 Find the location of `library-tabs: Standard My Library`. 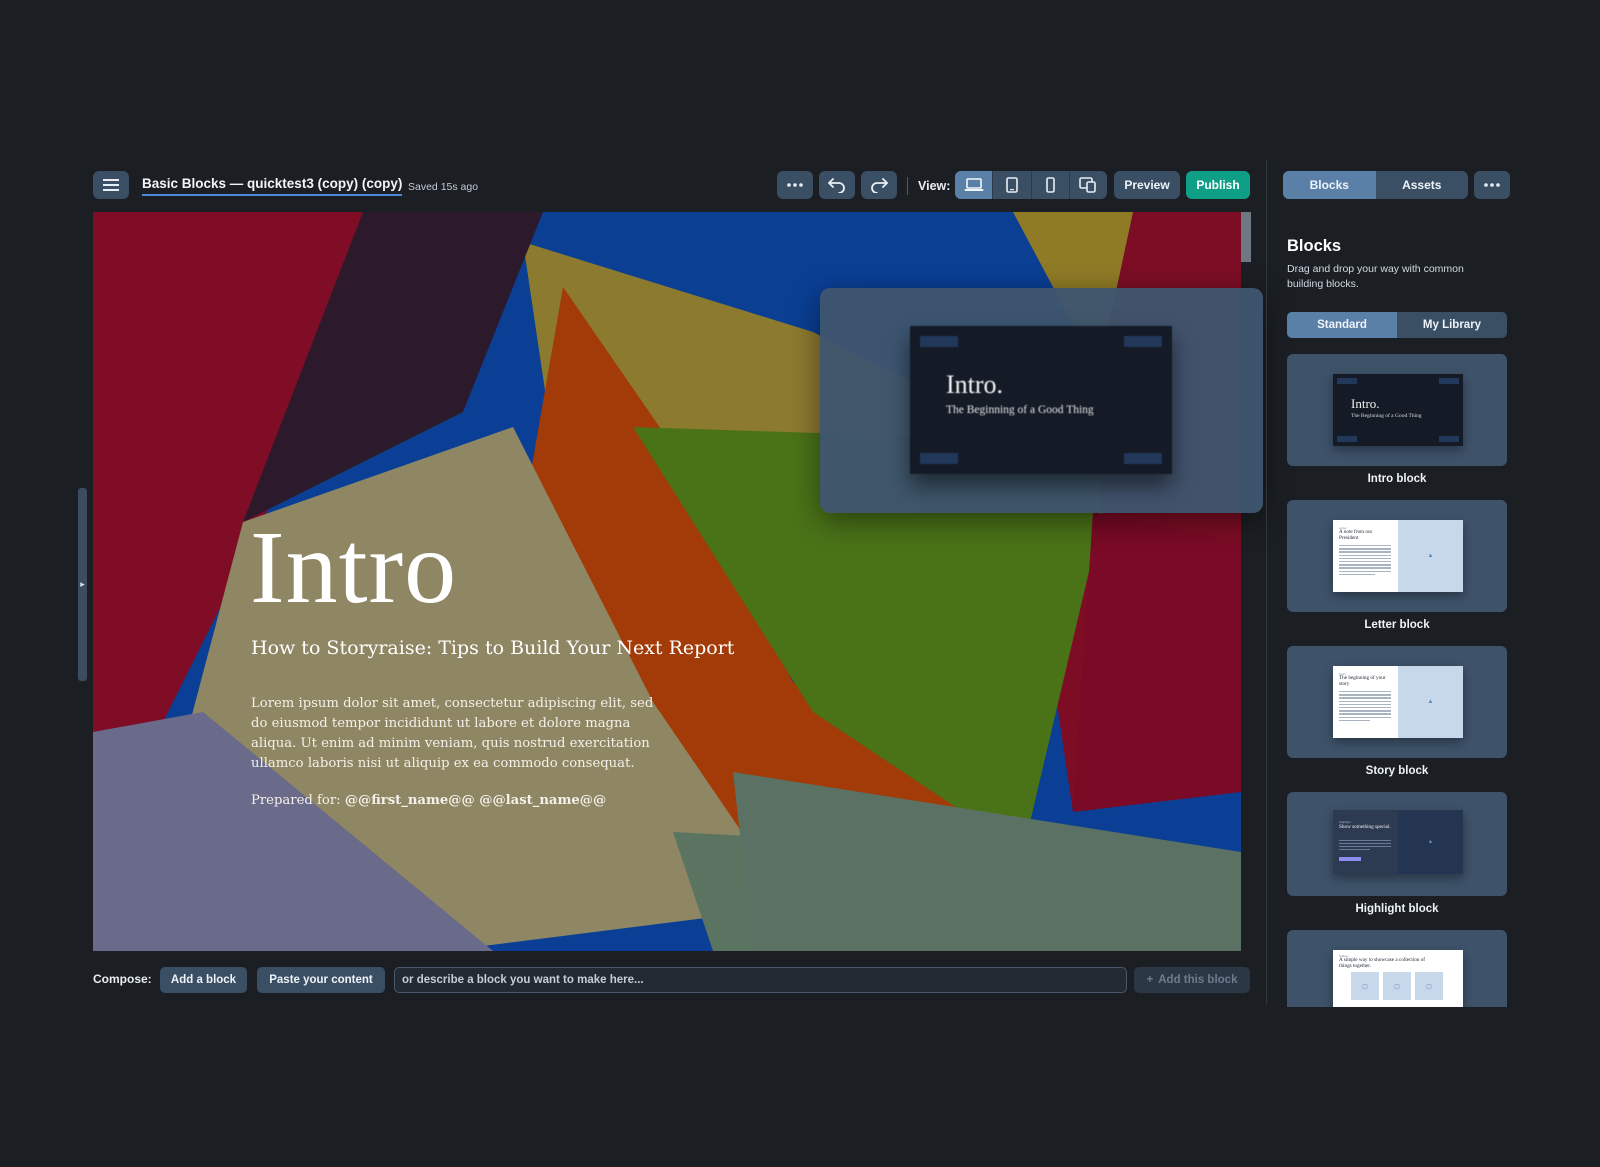

library-tabs: Standard My Library is located at coordinates (1397, 325).